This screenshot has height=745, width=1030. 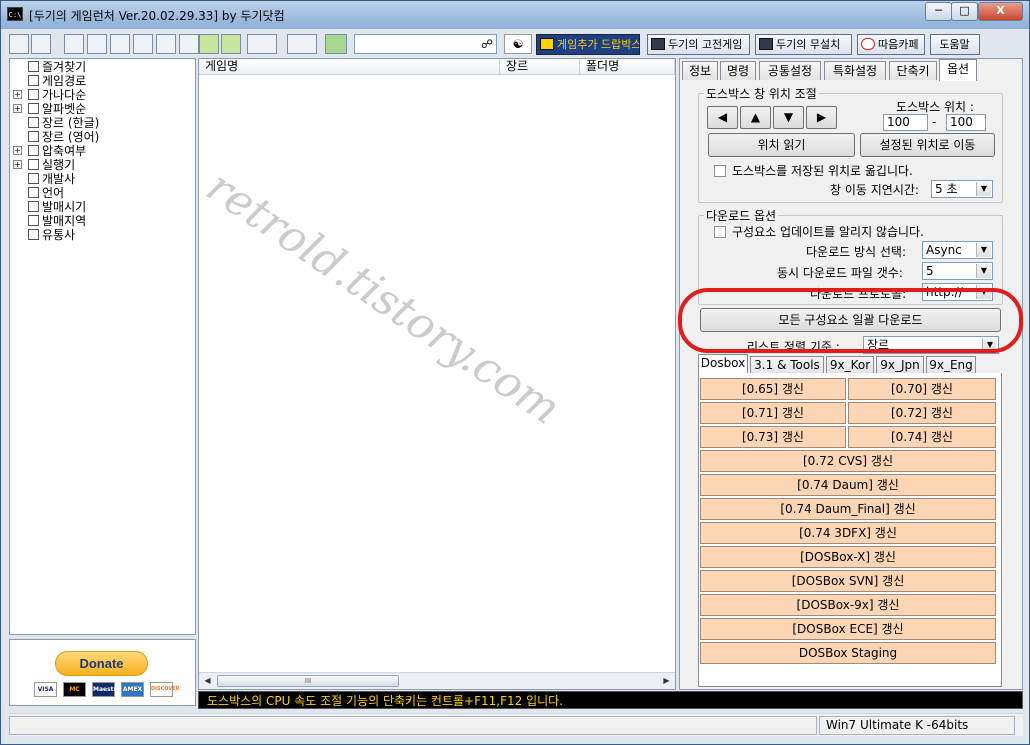 I want to click on view-single-icon, so click(x=19, y=44).